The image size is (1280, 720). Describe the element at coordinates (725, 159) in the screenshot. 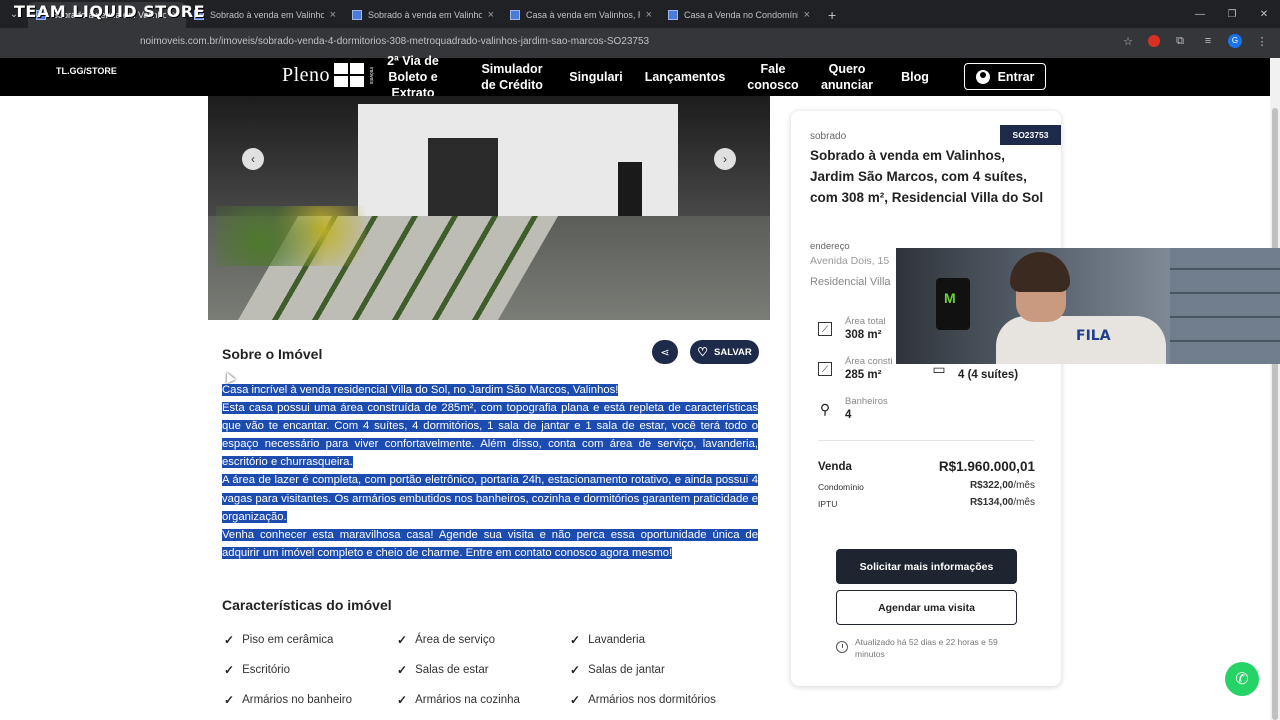

I see `carousel-next-button: ›` at that location.